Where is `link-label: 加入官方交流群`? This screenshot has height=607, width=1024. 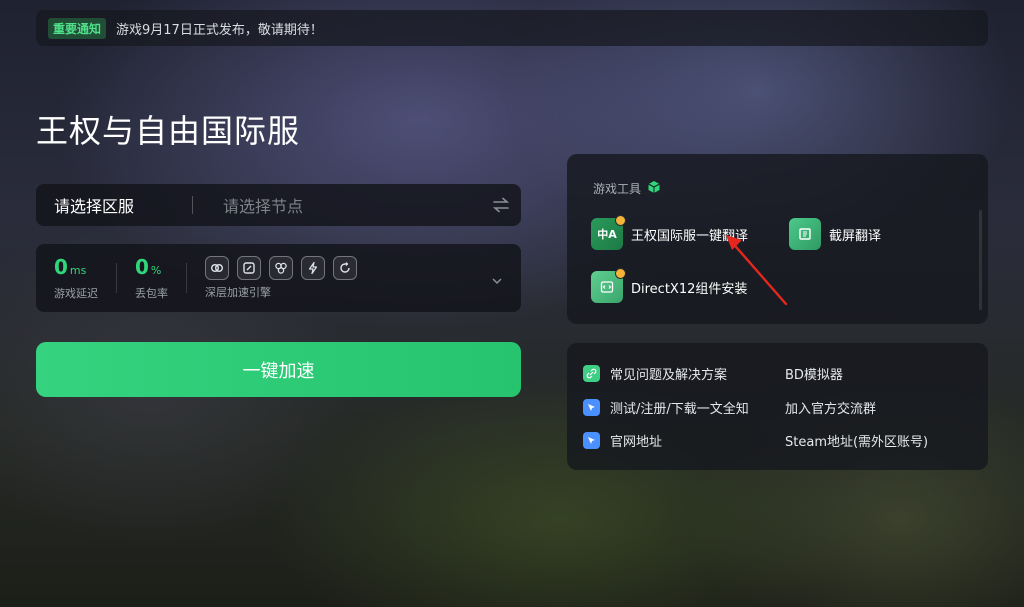 link-label: 加入官方交流群 is located at coordinates (831, 409).